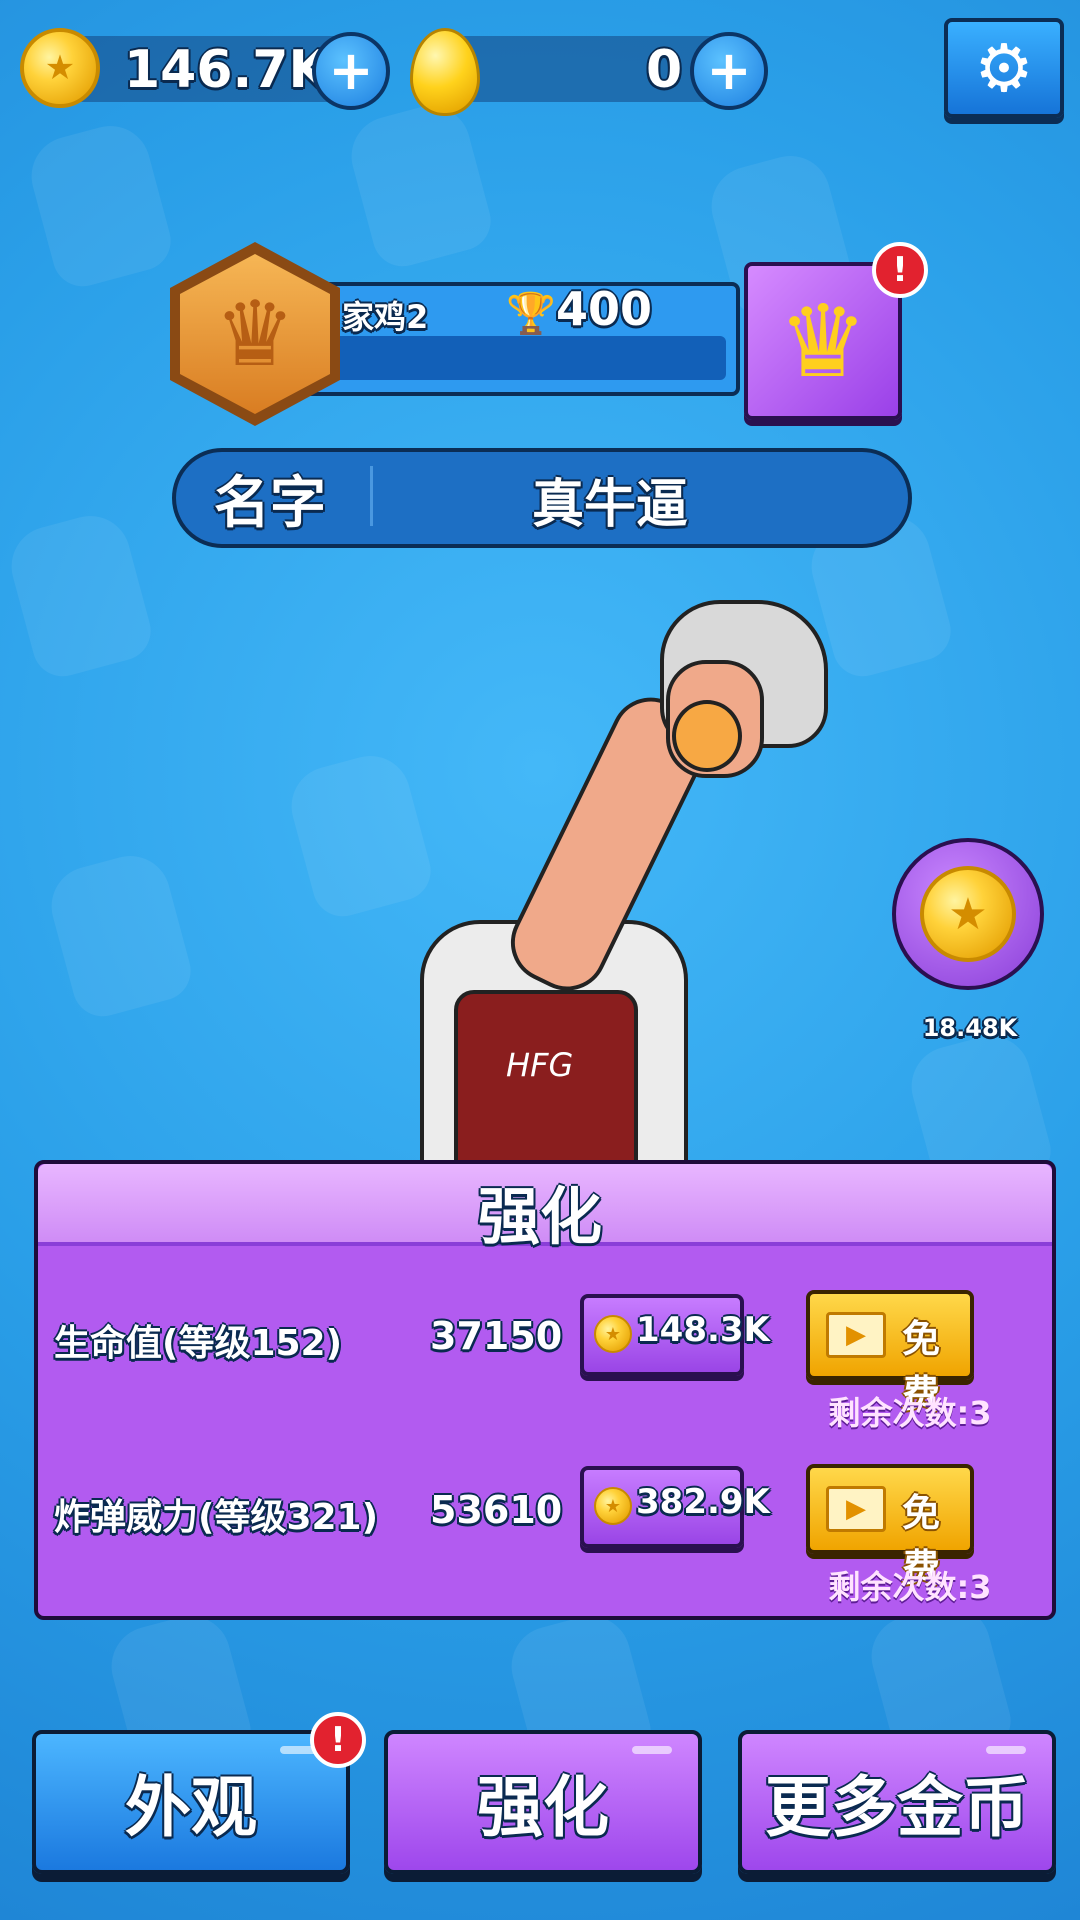 Image resolution: width=1080 pixels, height=1920 pixels. I want to click on add-coins-button: +, so click(351, 71).